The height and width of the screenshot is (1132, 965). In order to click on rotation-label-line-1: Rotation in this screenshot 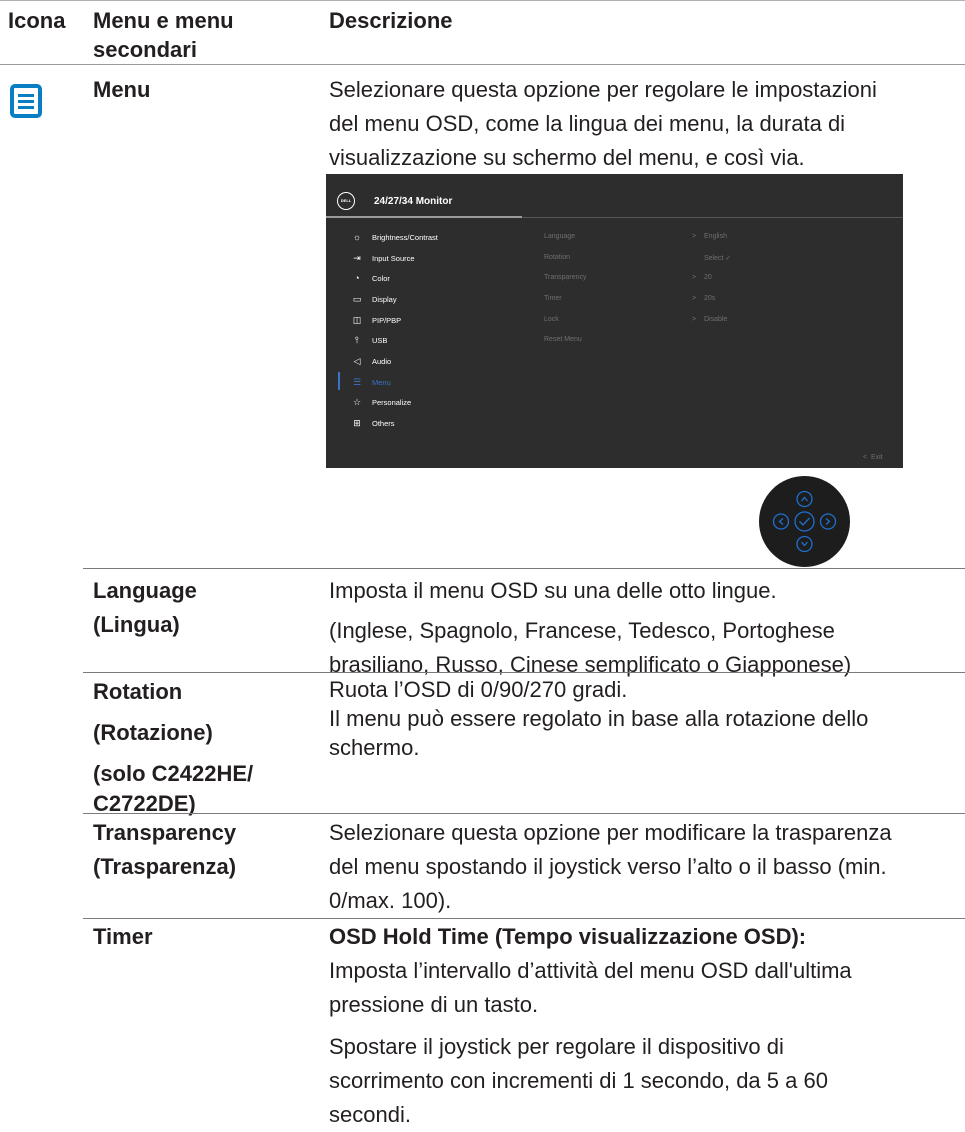, I will do `click(138, 691)`.